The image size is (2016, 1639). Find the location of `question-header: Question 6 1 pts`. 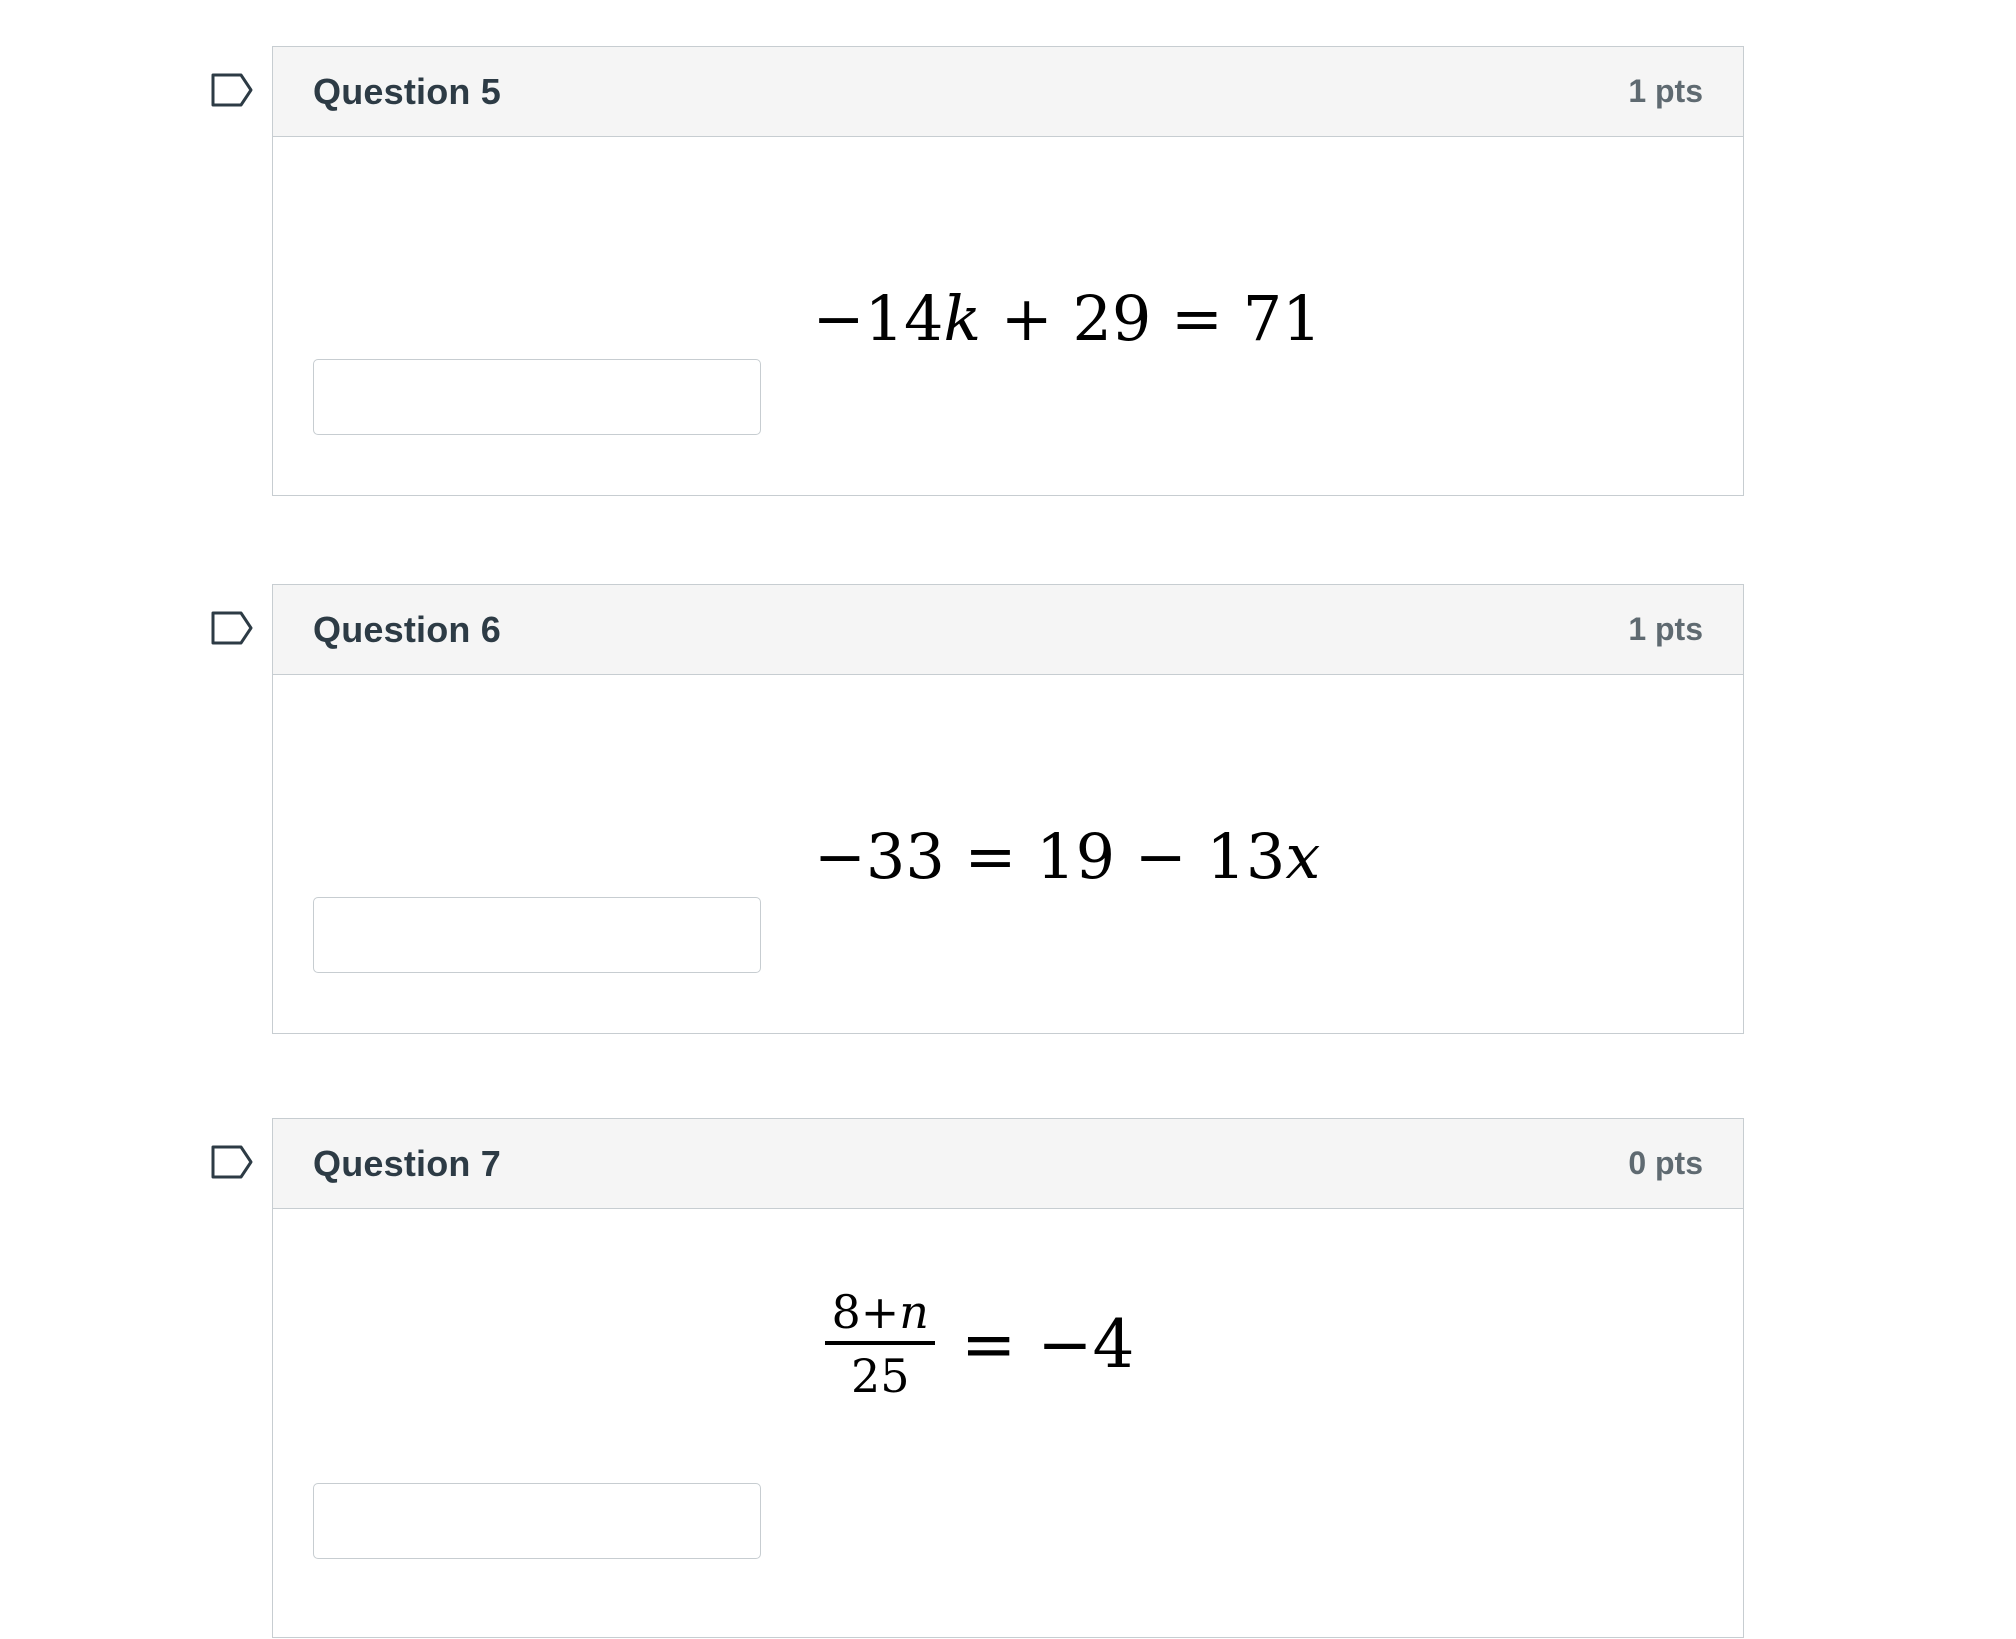

question-header: Question 6 1 pts is located at coordinates (1008, 630).